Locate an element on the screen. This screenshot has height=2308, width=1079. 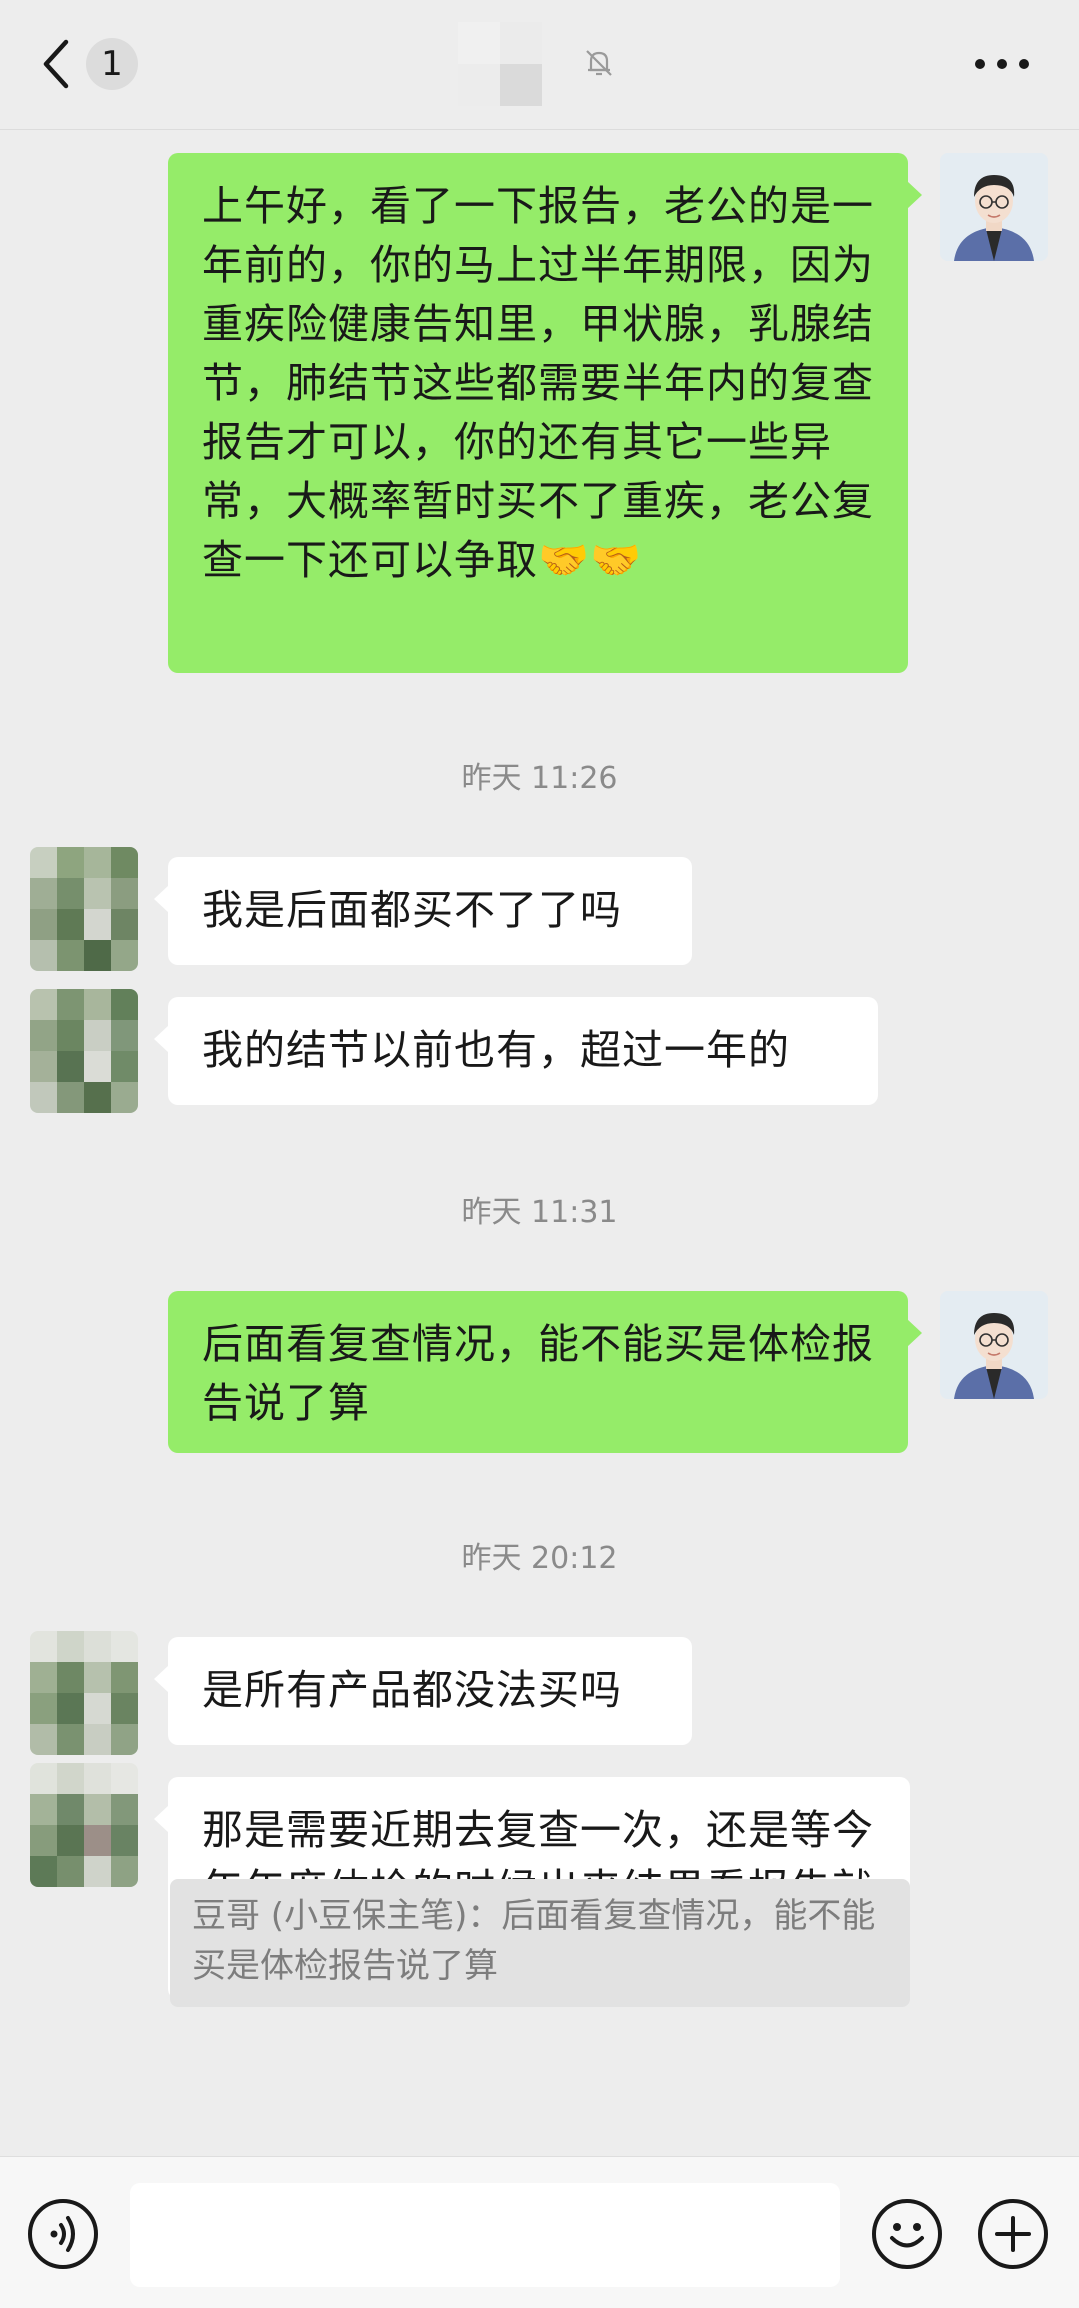
more-dots-icon is located at coordinates (980, 64).